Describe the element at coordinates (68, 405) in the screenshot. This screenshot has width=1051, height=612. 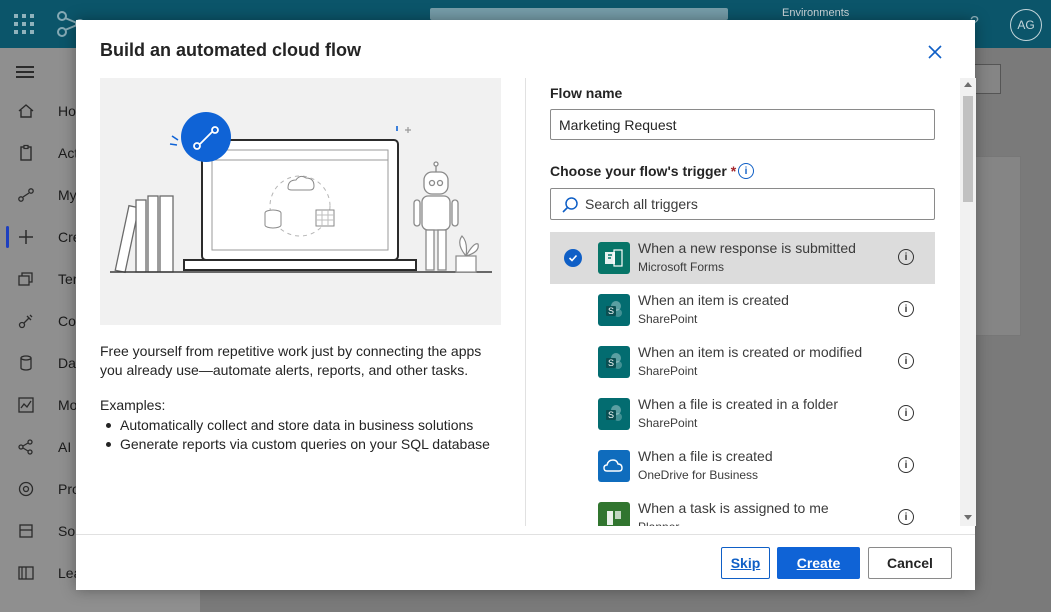
I see `nav-item-label: Mo` at that location.